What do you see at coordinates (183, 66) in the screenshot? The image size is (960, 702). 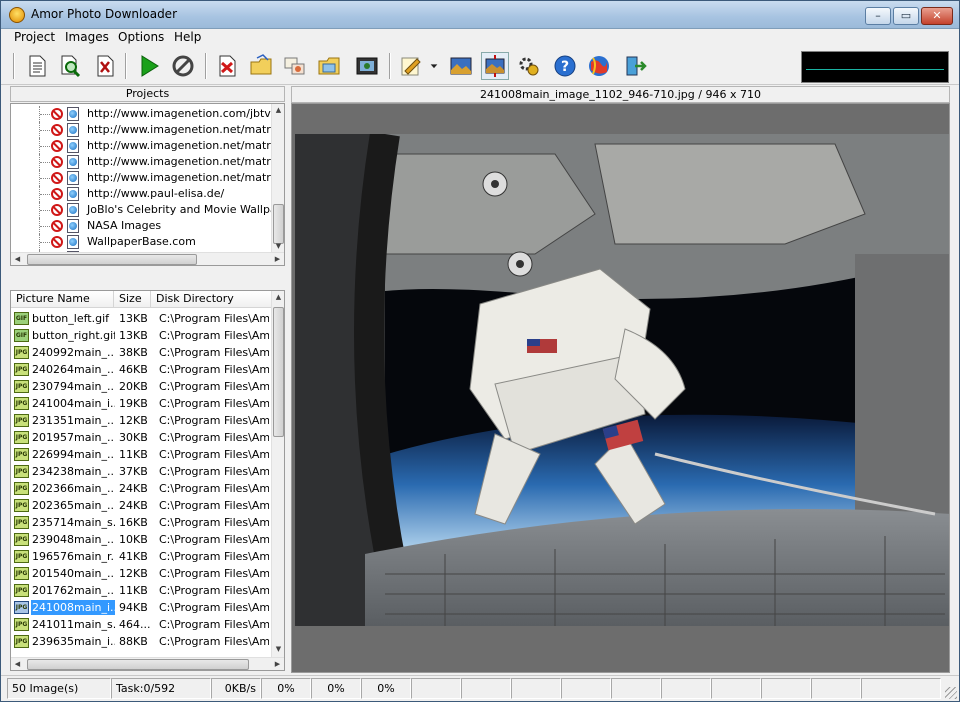 I see `stop-button` at bounding box center [183, 66].